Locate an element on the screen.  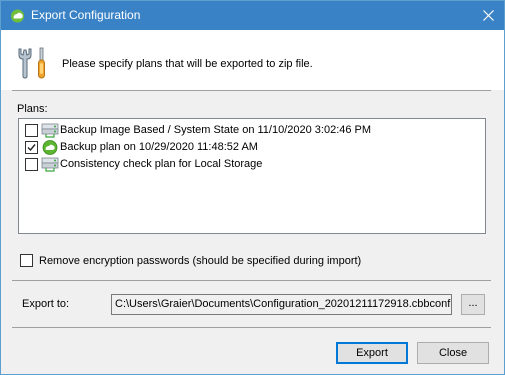
export-button: Export is located at coordinates (372, 353).